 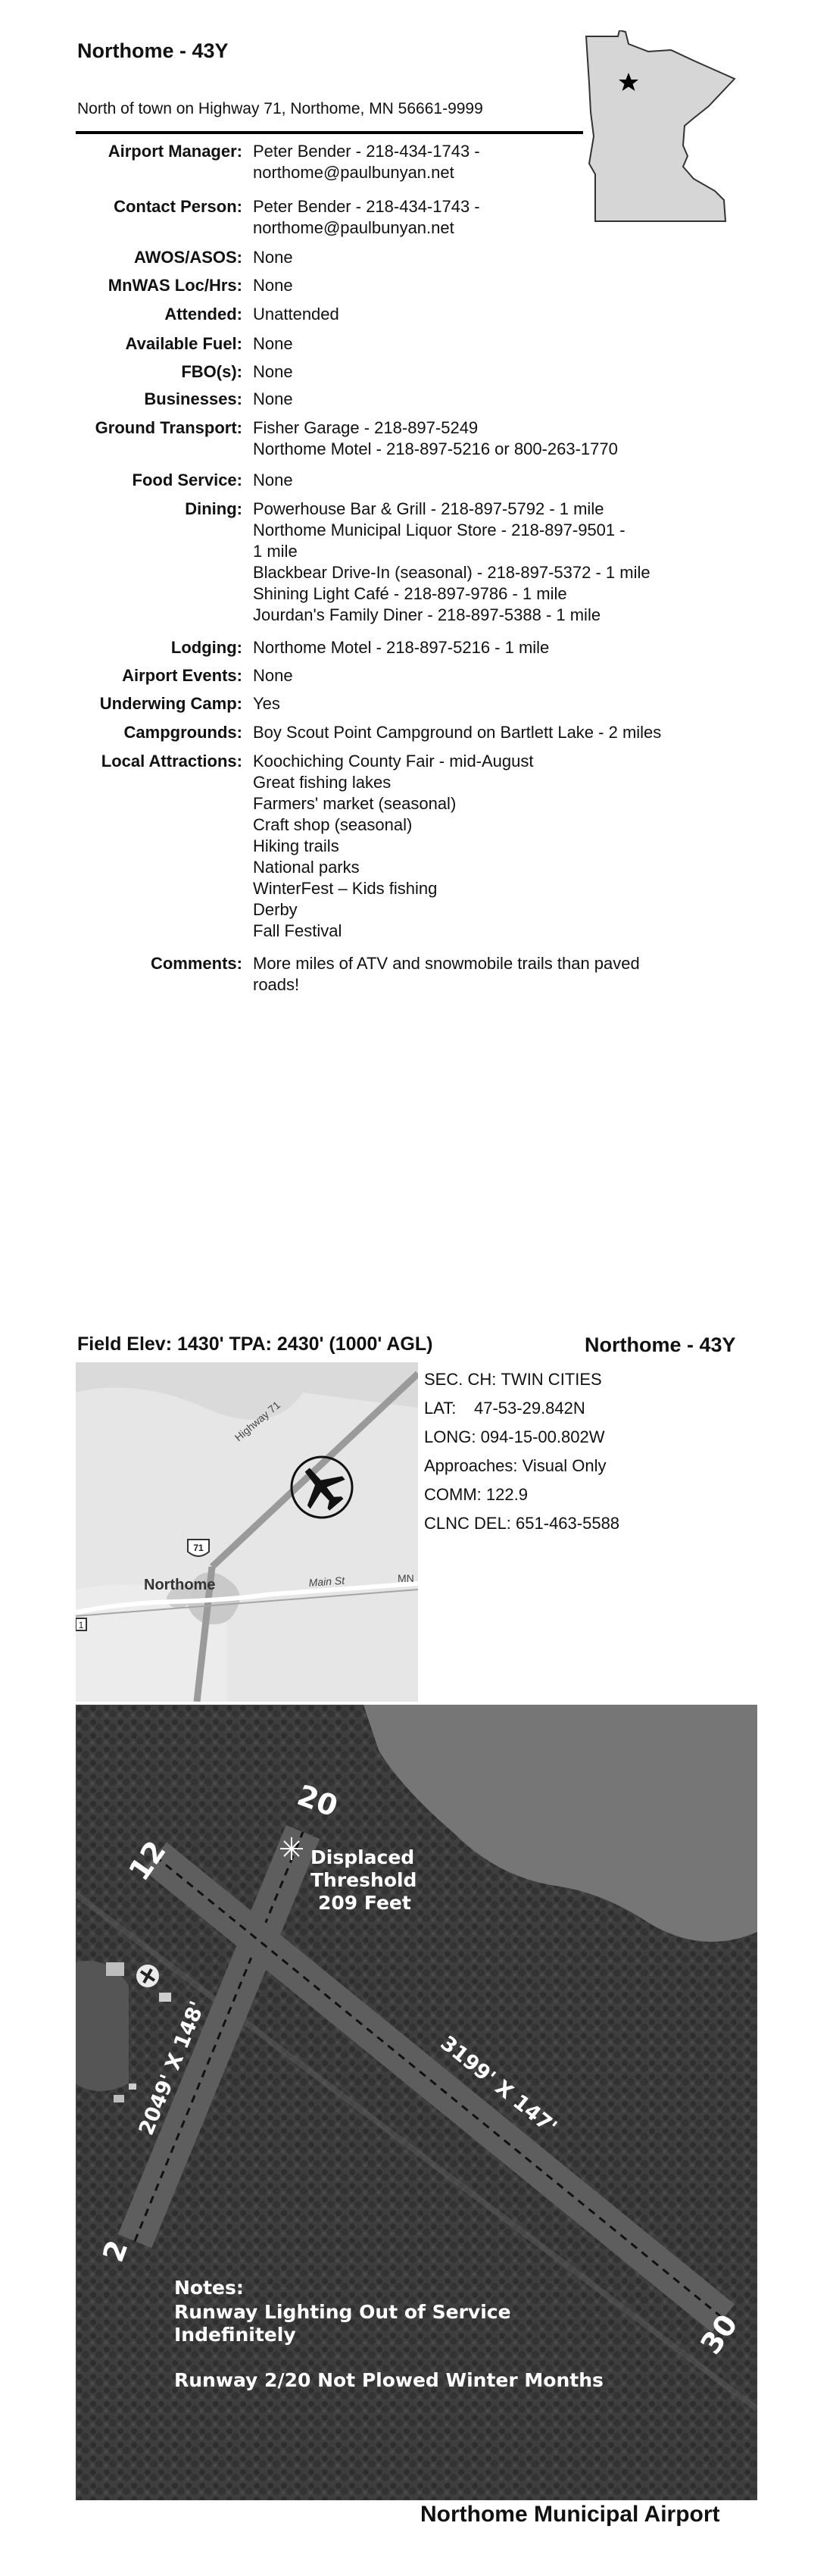 What do you see at coordinates (266, 703) in the screenshot?
I see `row-line: Yes` at bounding box center [266, 703].